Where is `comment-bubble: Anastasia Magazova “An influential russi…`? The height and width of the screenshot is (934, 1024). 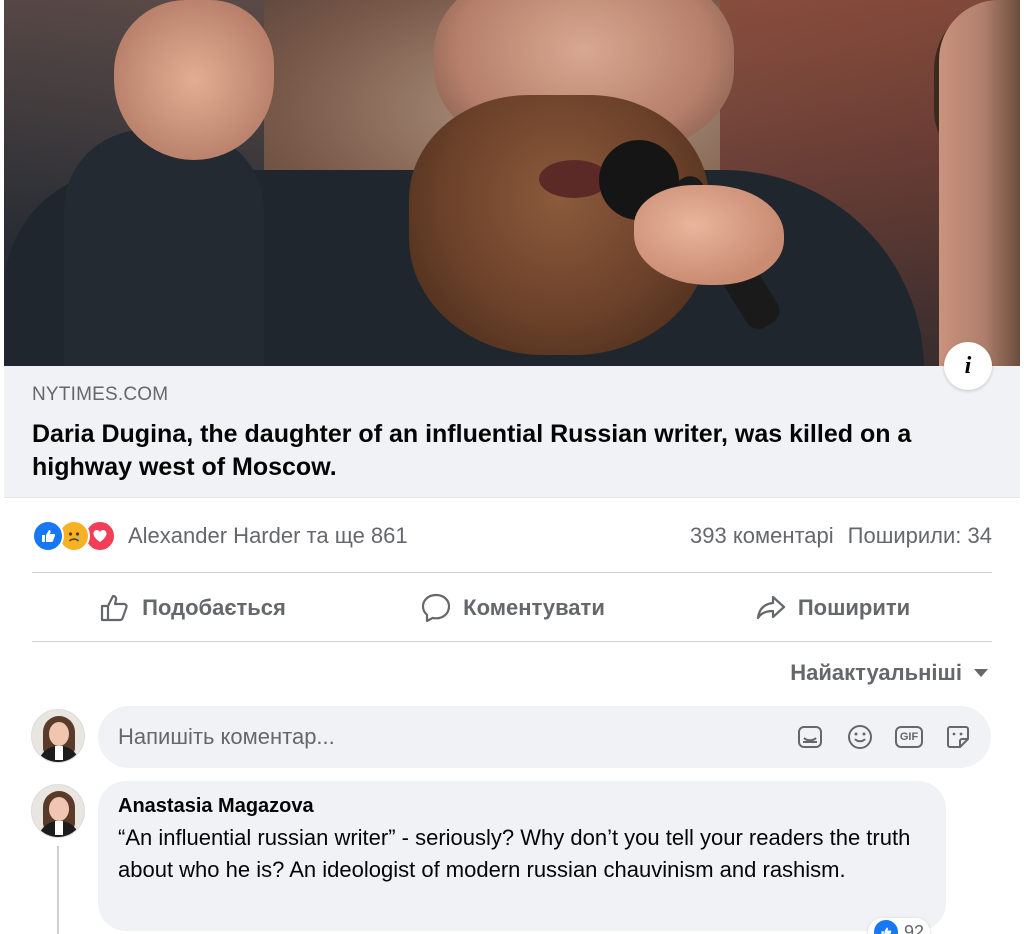
comment-bubble: Anastasia Magazova “An influential russi… is located at coordinates (522, 856).